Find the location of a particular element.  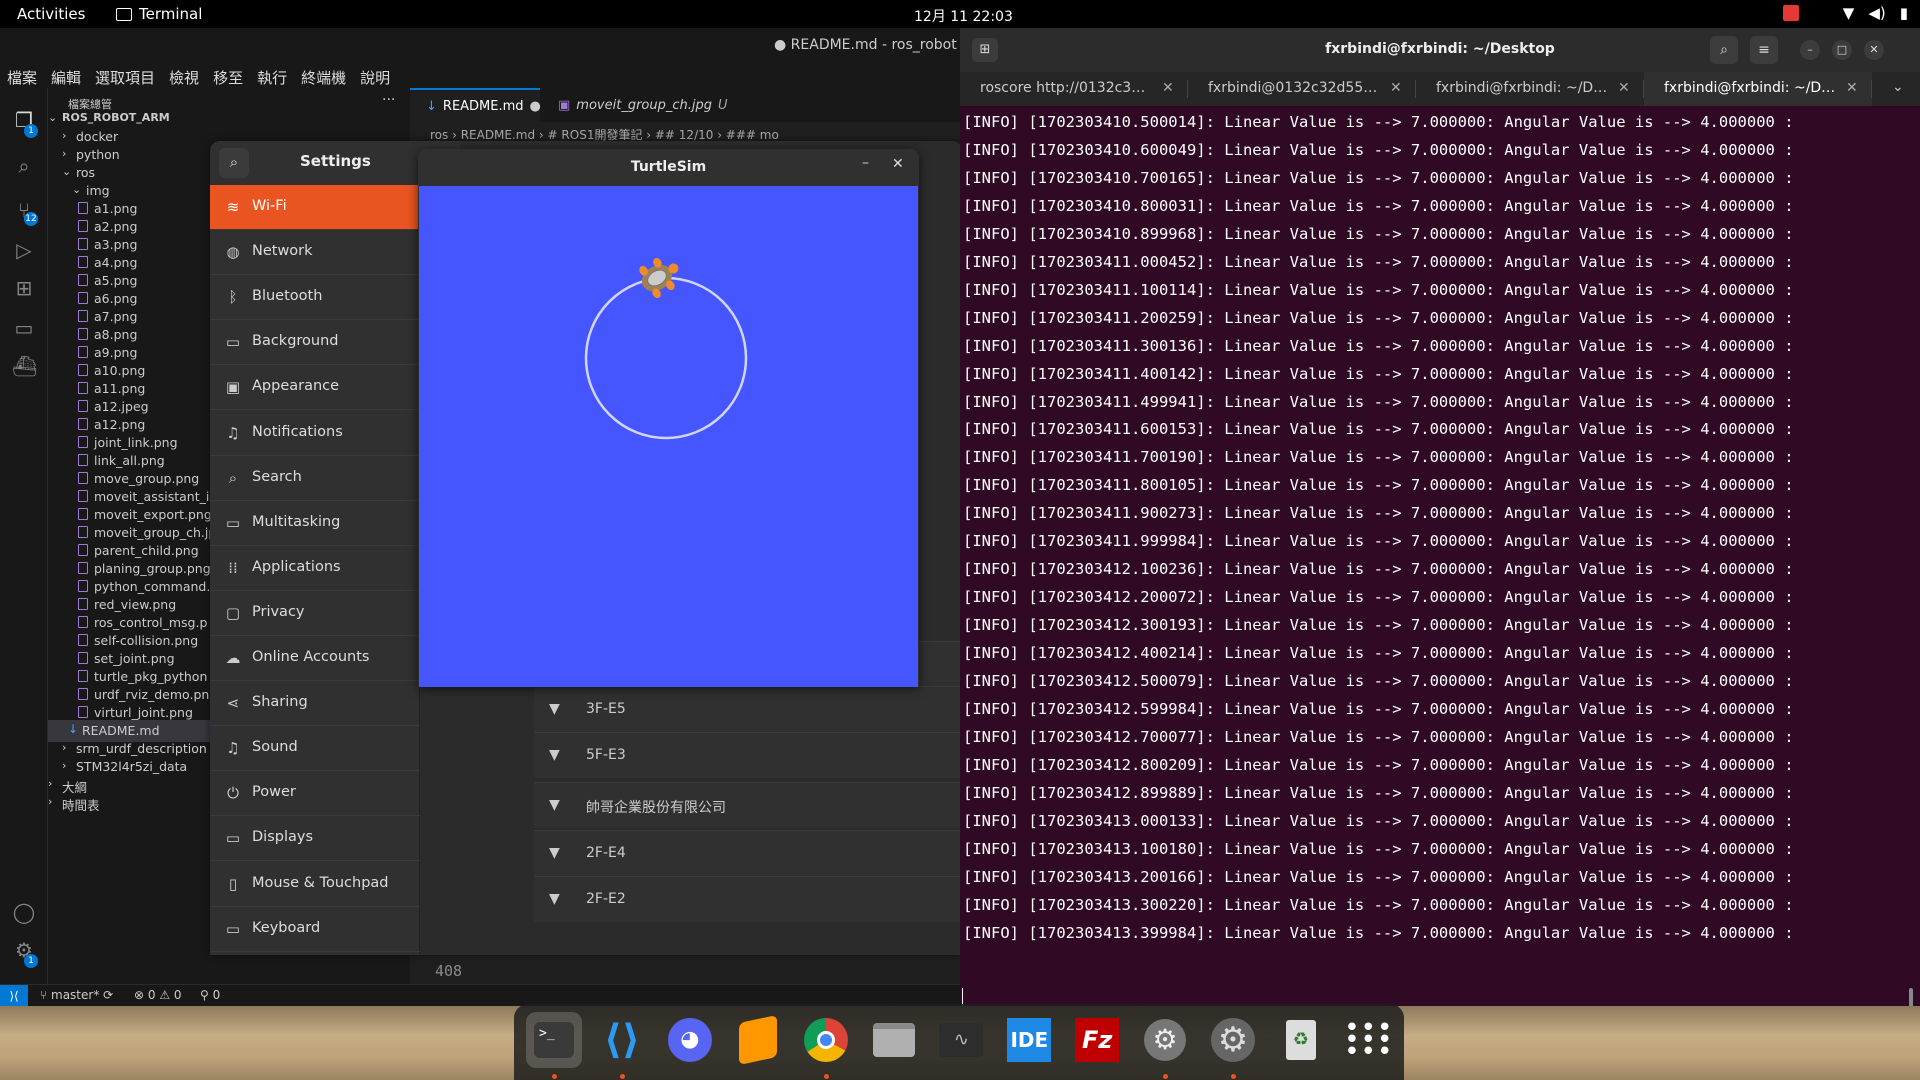

settings-item-search: ⌕ Search is located at coordinates (315, 478).